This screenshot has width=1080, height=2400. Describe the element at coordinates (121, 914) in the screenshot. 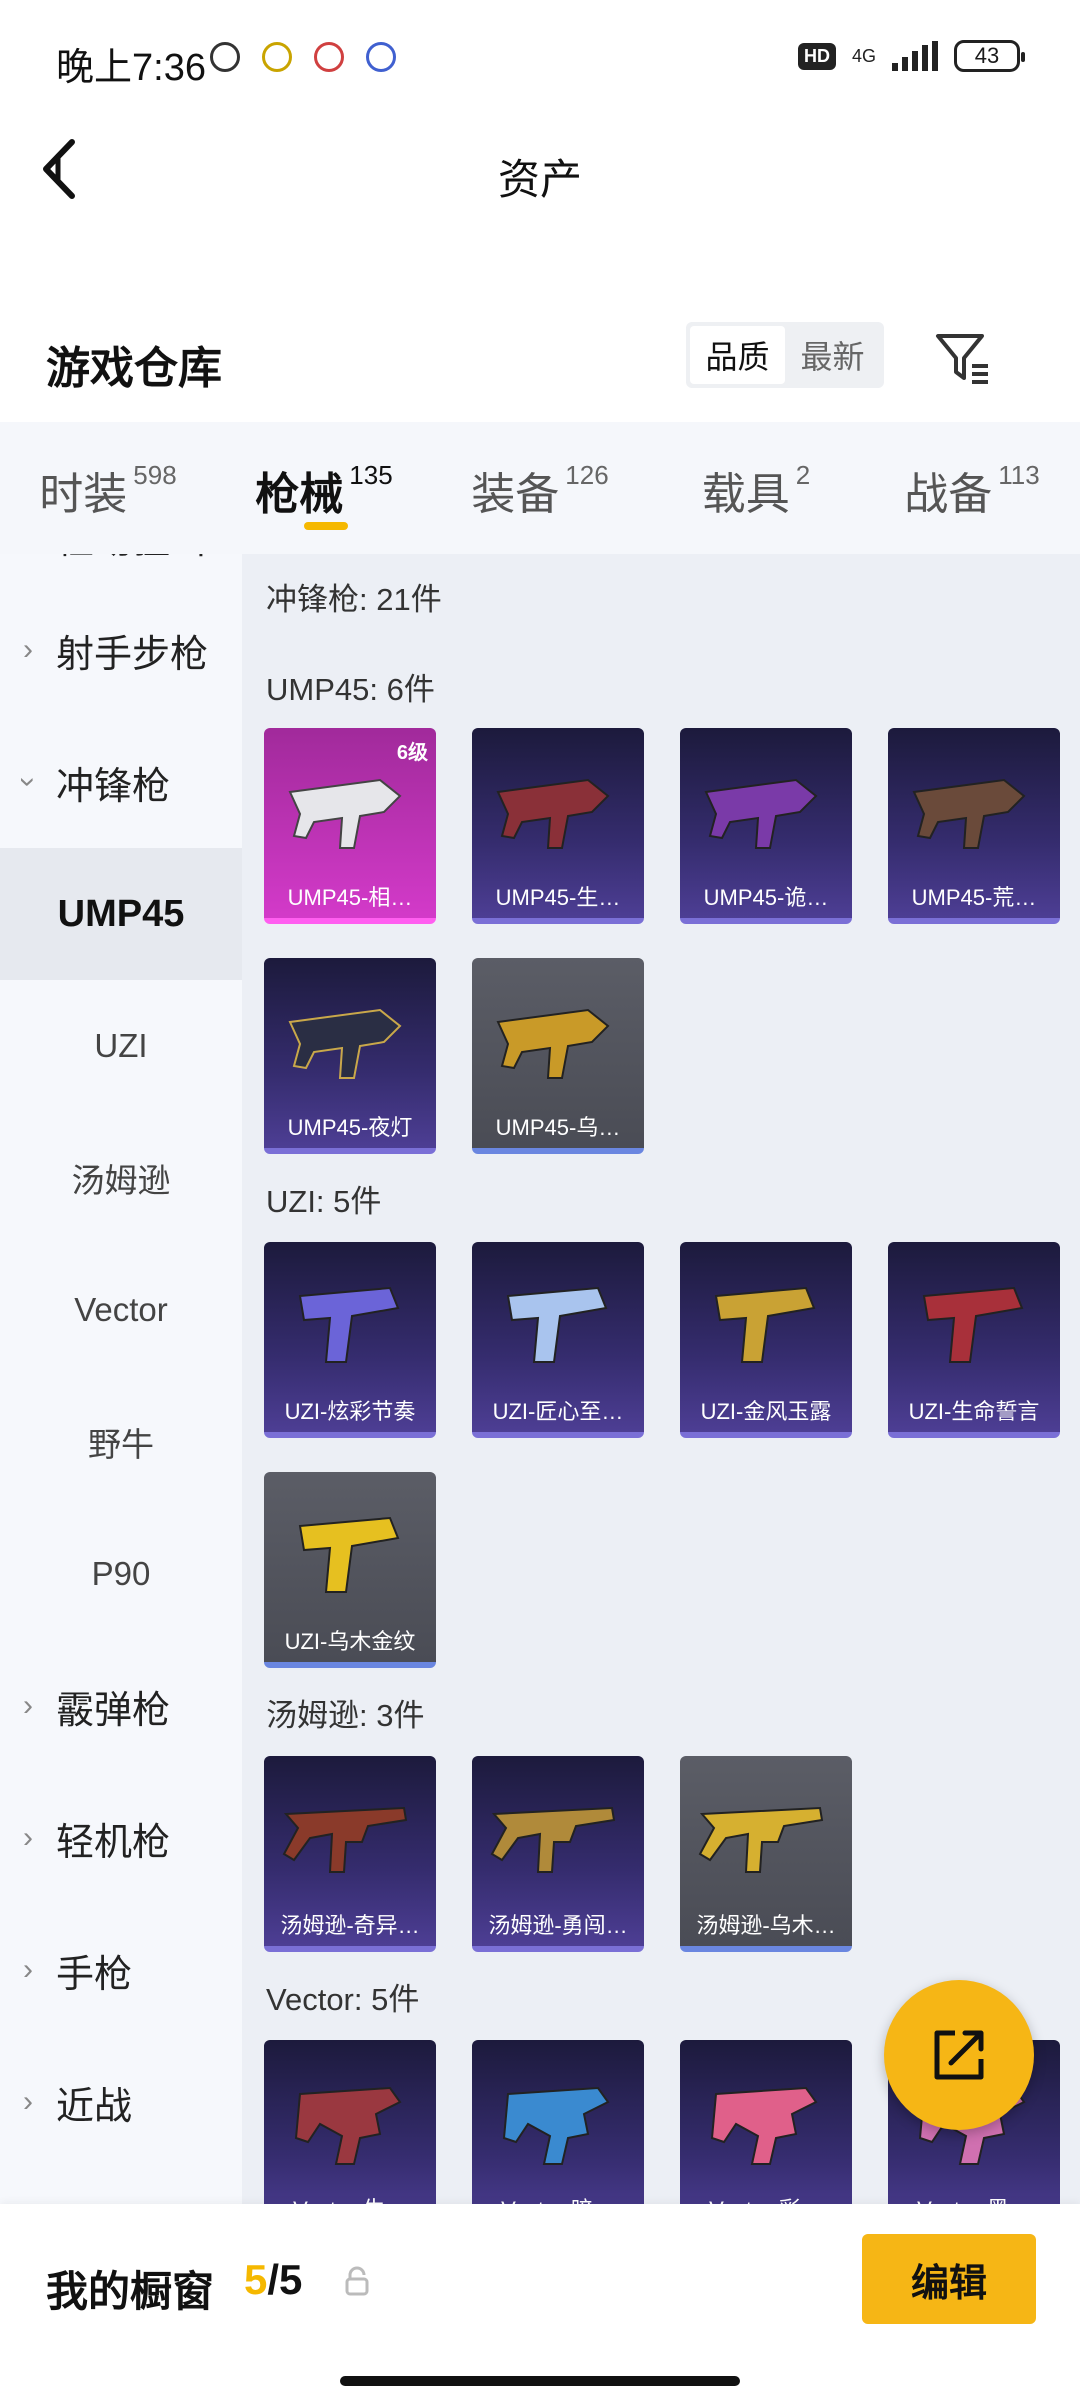

I see `sidebar-sub-ump45: UMP45` at that location.